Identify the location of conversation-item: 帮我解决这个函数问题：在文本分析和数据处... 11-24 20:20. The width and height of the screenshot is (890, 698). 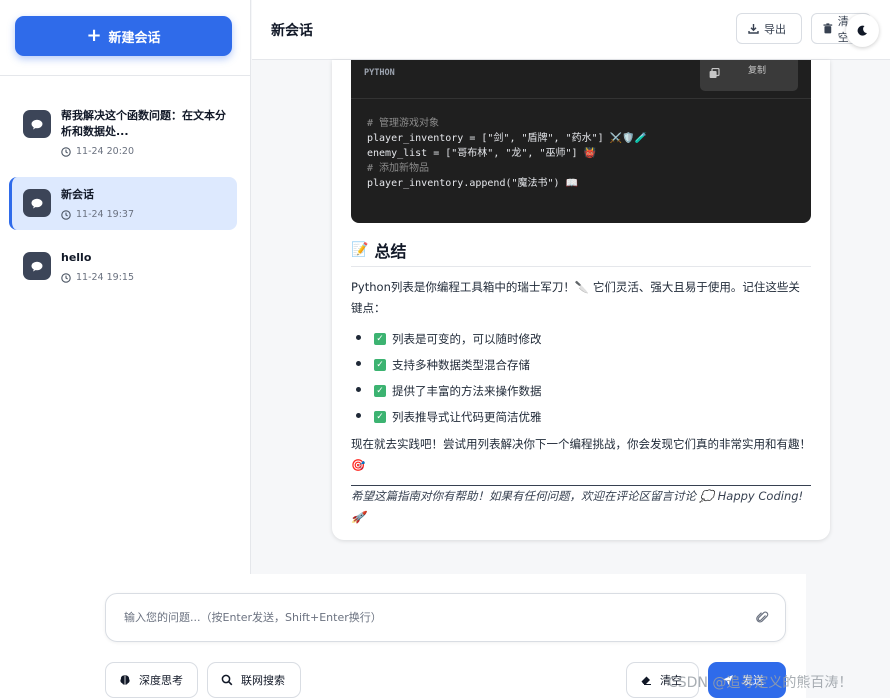
(123, 132).